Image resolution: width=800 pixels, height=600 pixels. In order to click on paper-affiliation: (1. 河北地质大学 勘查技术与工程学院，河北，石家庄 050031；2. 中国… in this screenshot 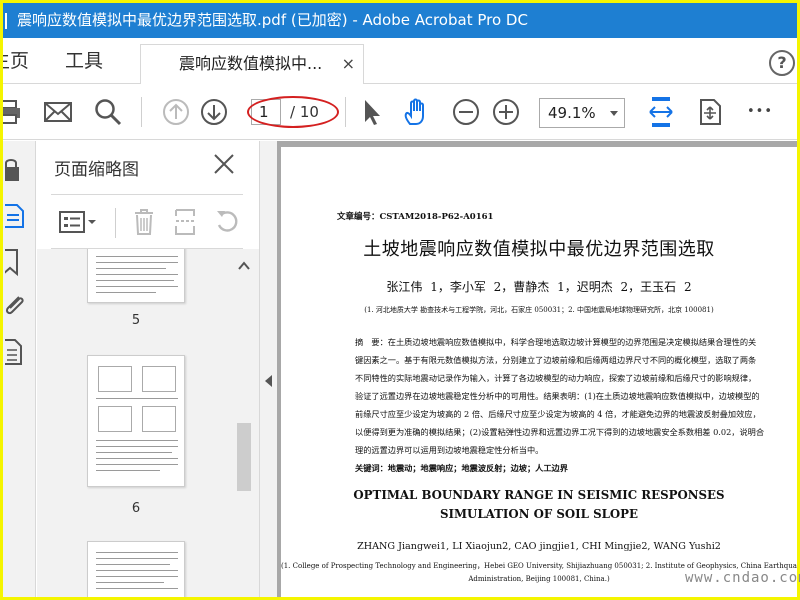, I will do `click(539, 310)`.